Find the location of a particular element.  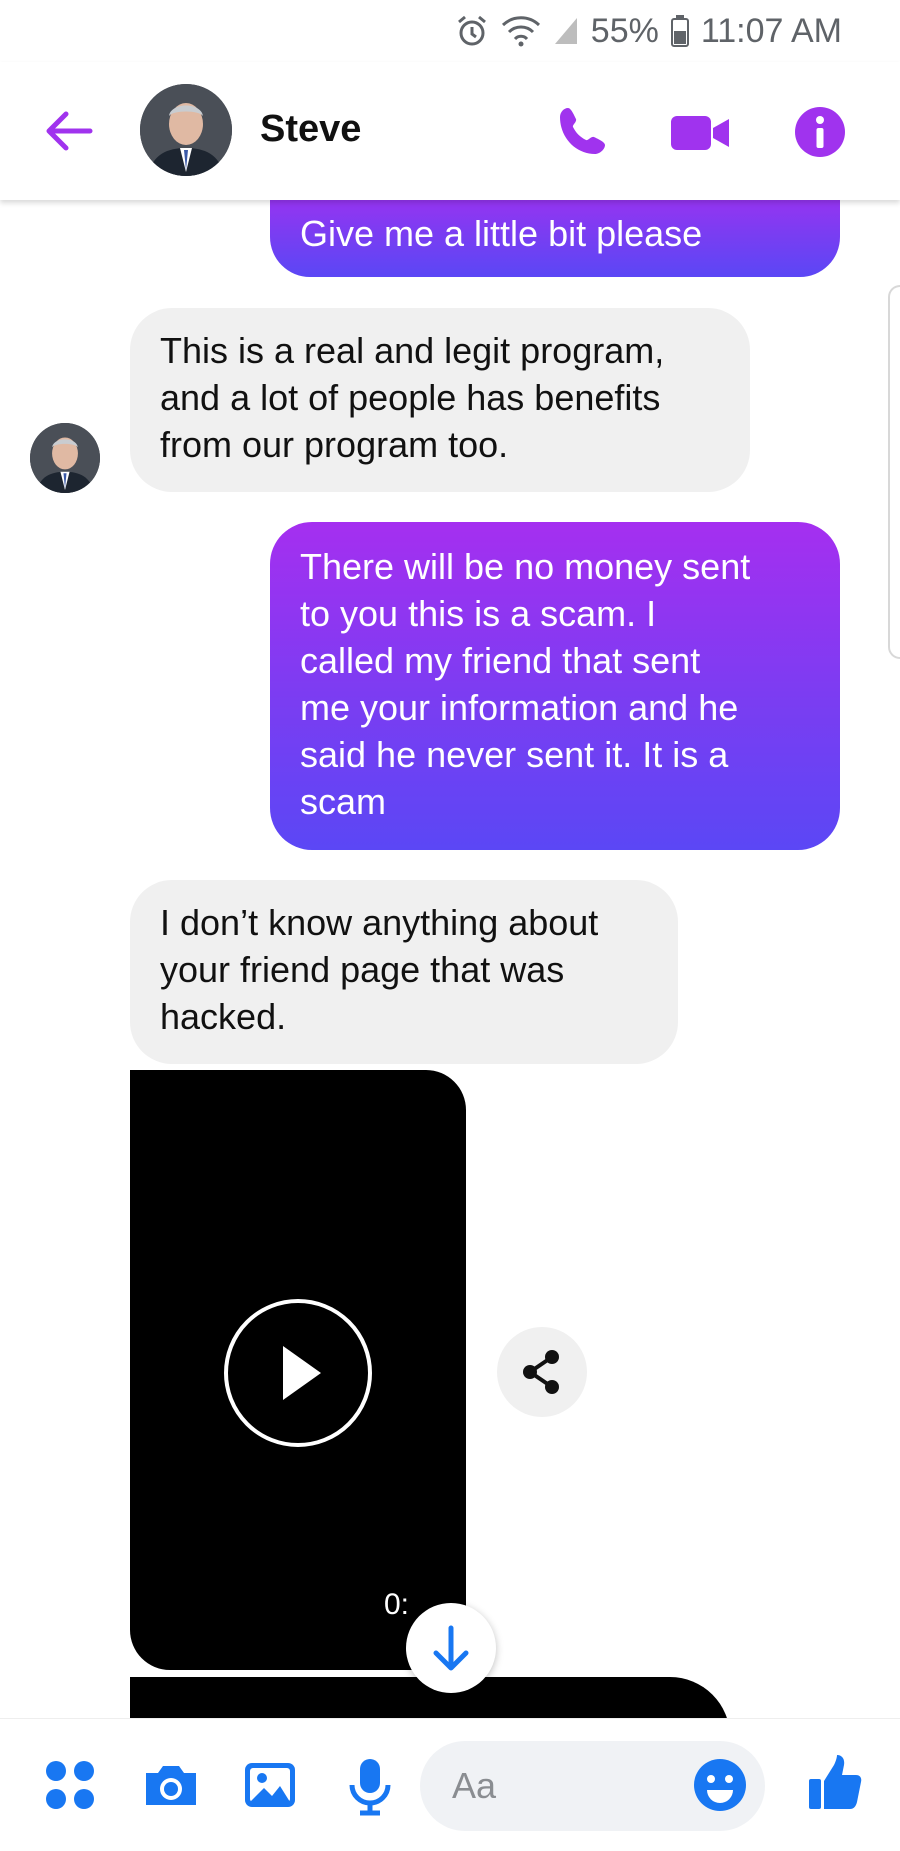

thumbs-up-icon is located at coordinates (834, 1781).